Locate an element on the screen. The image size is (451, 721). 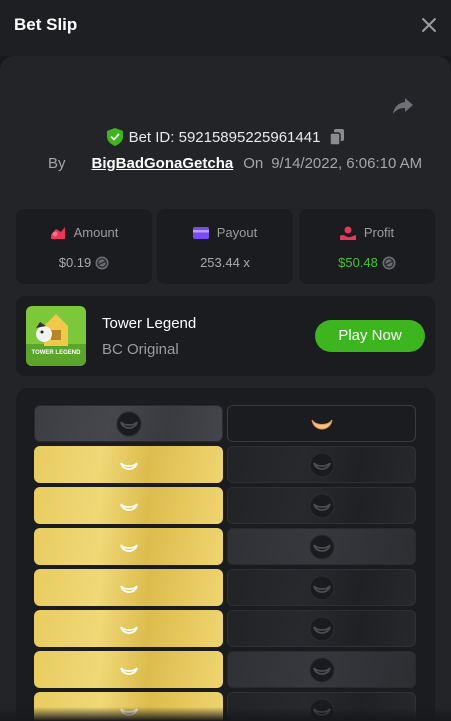
bet-id: Bet ID: 59215895225961441 is located at coordinates (224, 137).